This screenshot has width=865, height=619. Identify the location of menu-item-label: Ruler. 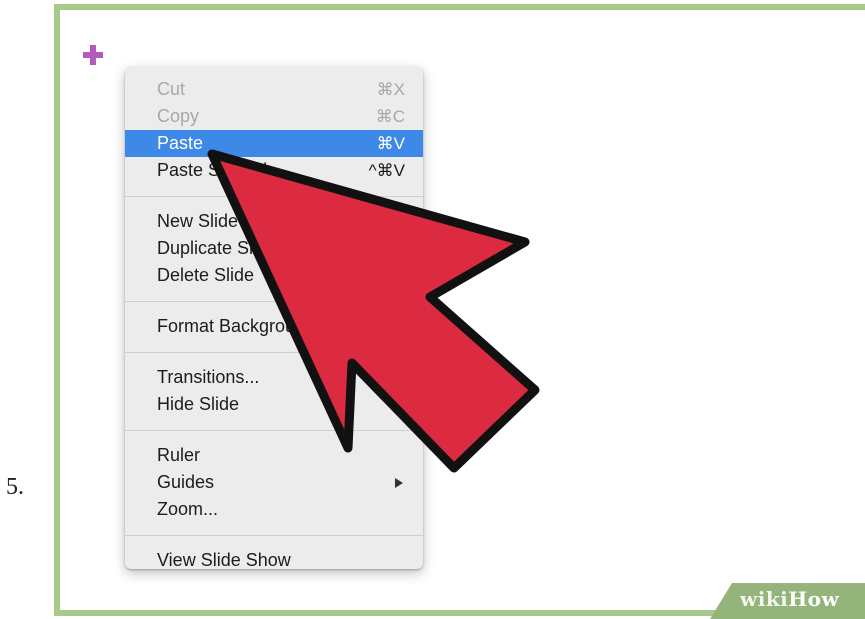
(179, 455).